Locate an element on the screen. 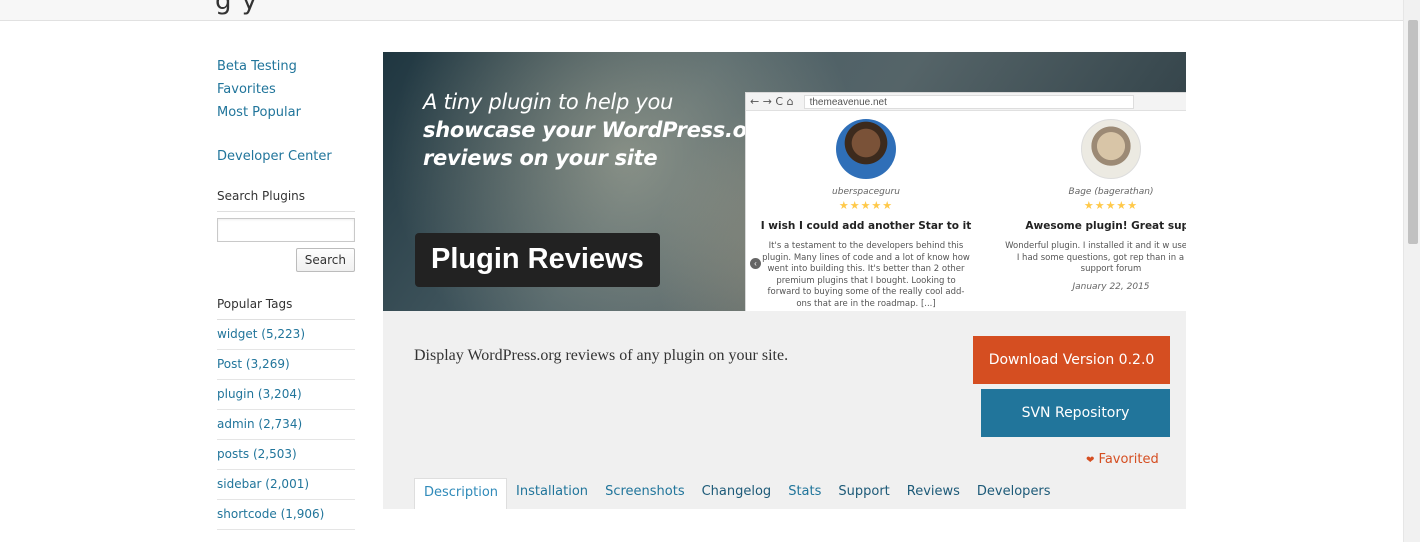  tag-item: shortcode (1,906) is located at coordinates (286, 515).